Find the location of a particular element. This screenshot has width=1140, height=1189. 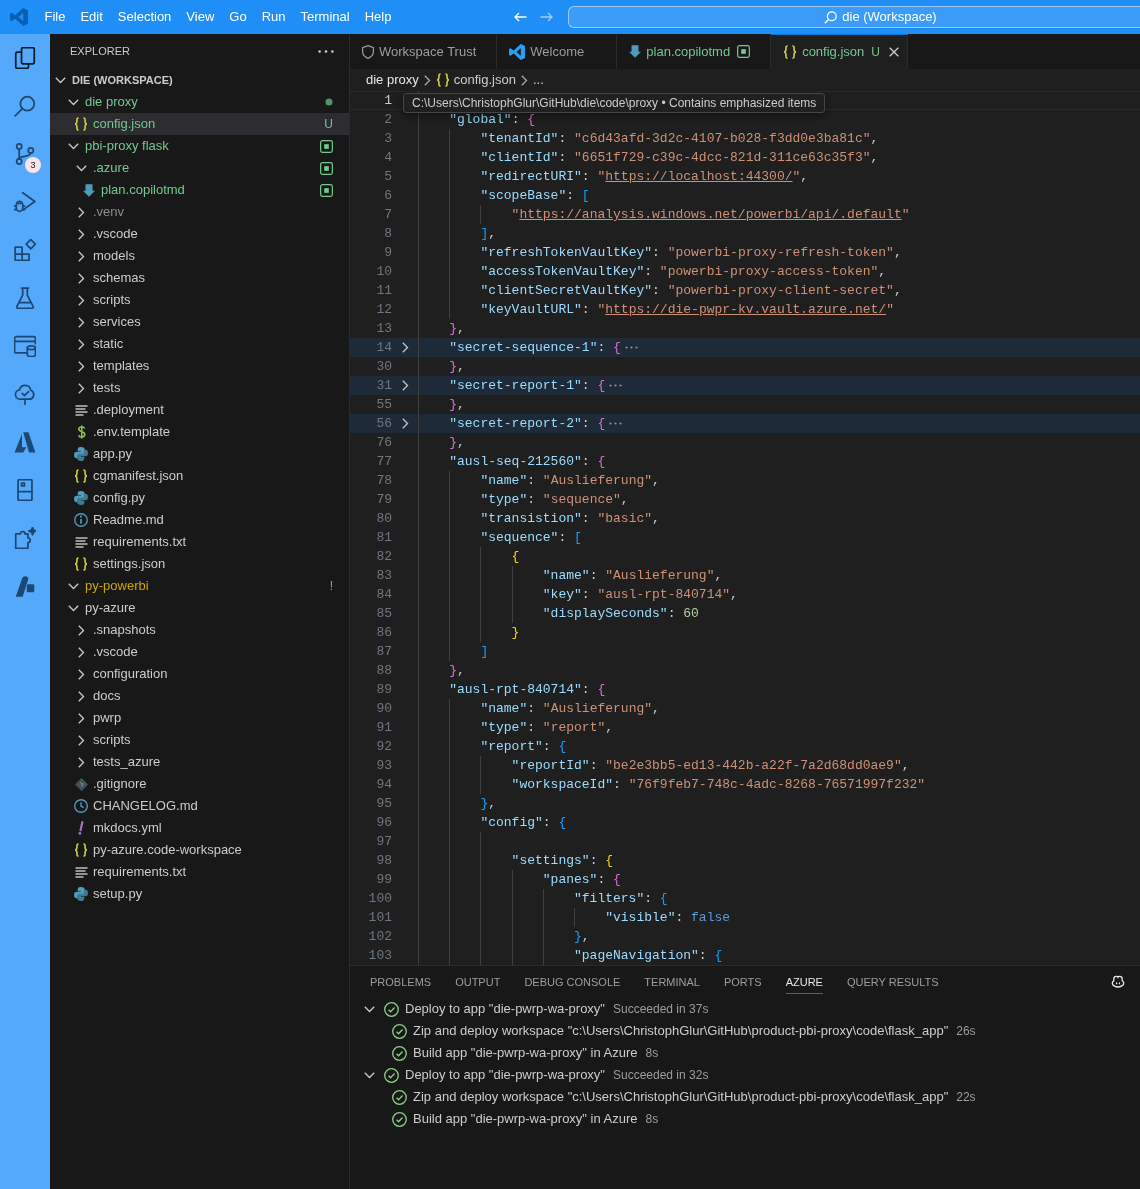

blocks-icon is located at coordinates (25, 250).